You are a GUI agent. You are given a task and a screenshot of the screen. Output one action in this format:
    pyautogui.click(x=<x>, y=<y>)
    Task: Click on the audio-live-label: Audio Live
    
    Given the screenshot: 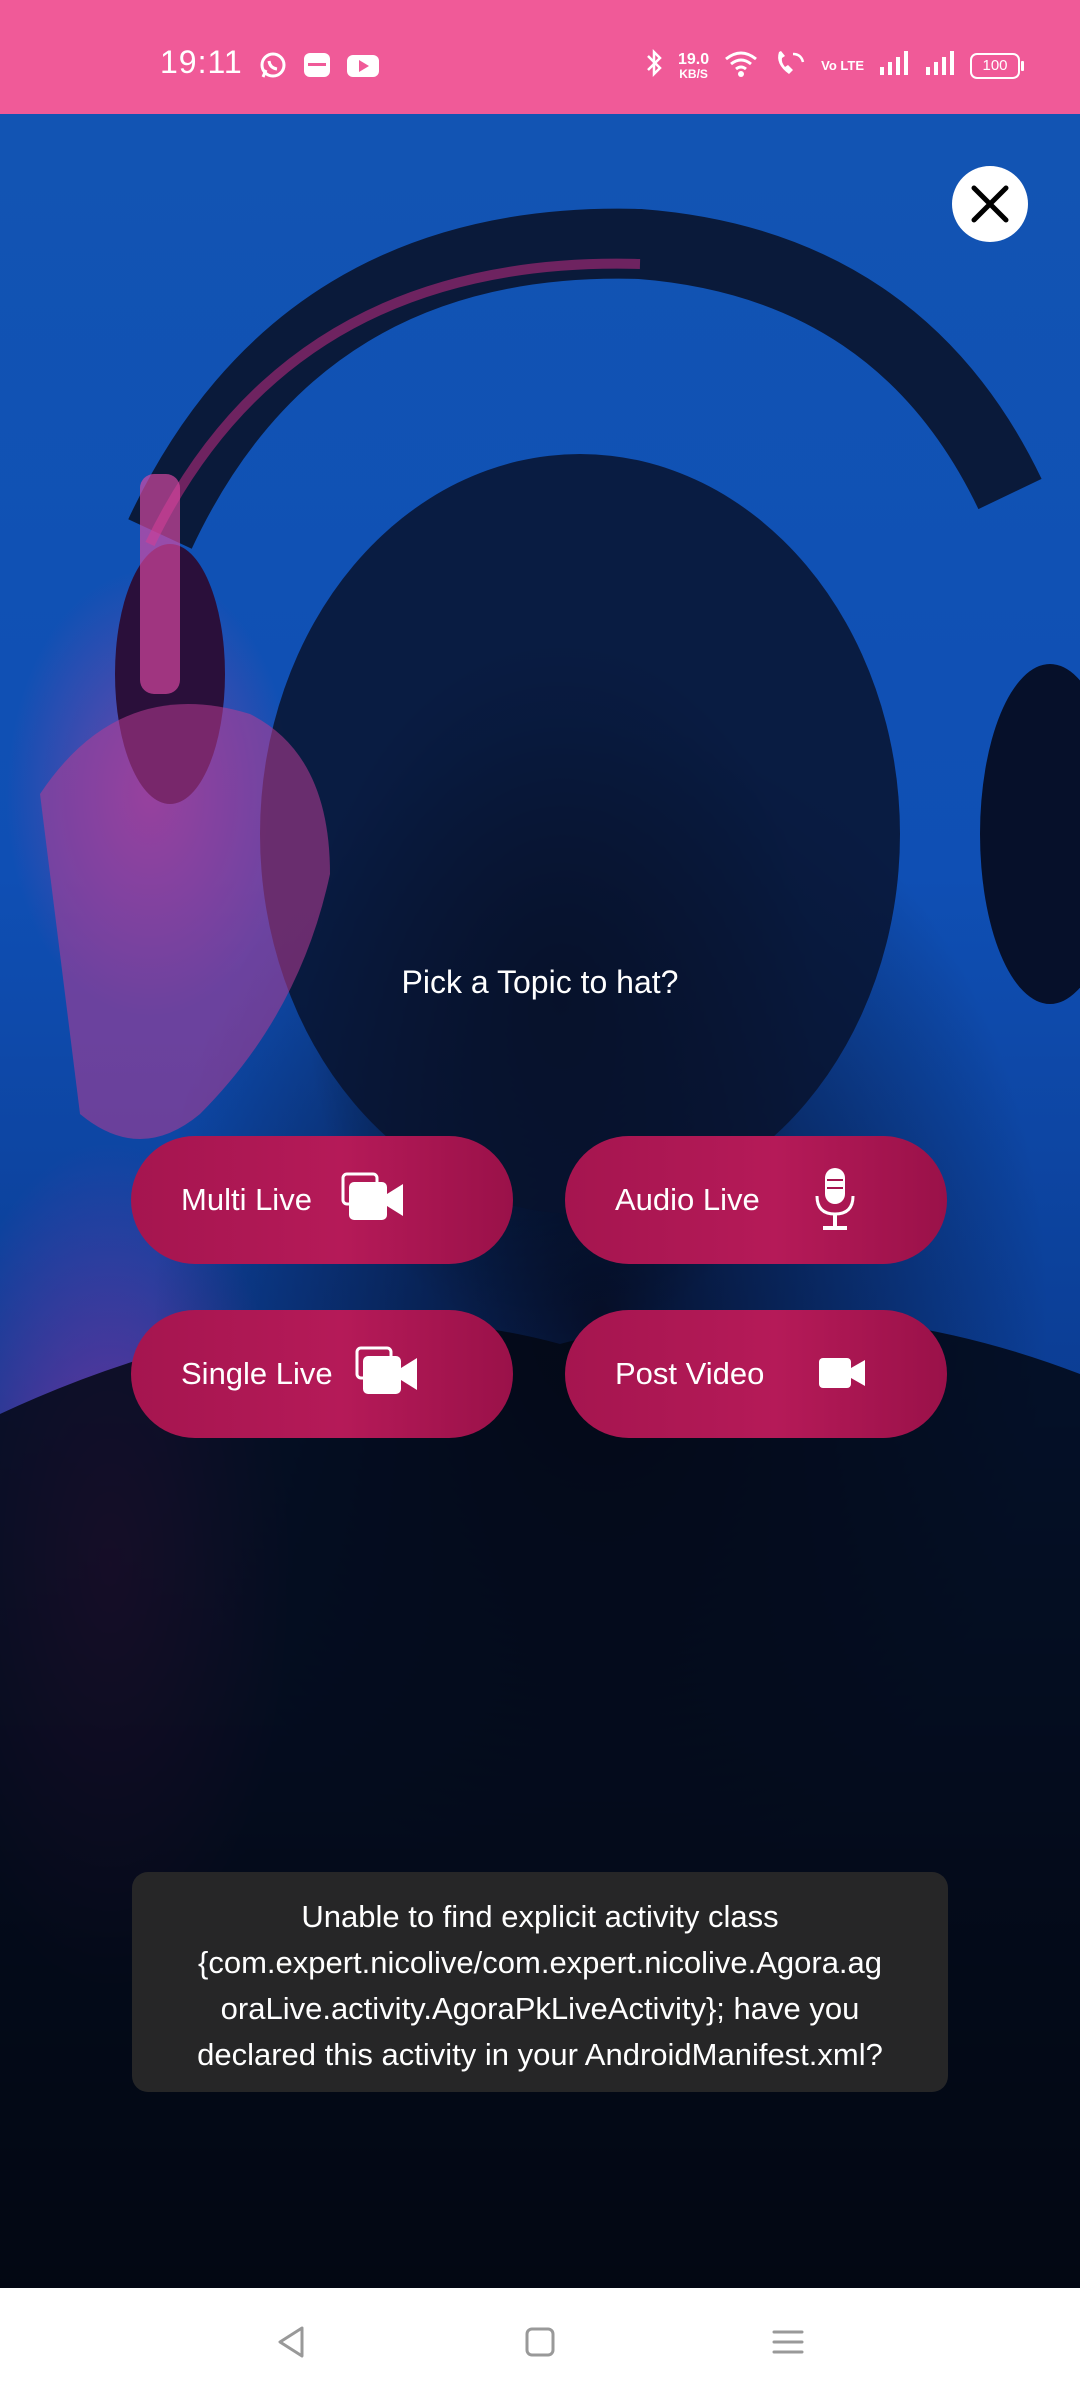 What is the action you would take?
    pyautogui.click(x=687, y=1199)
    